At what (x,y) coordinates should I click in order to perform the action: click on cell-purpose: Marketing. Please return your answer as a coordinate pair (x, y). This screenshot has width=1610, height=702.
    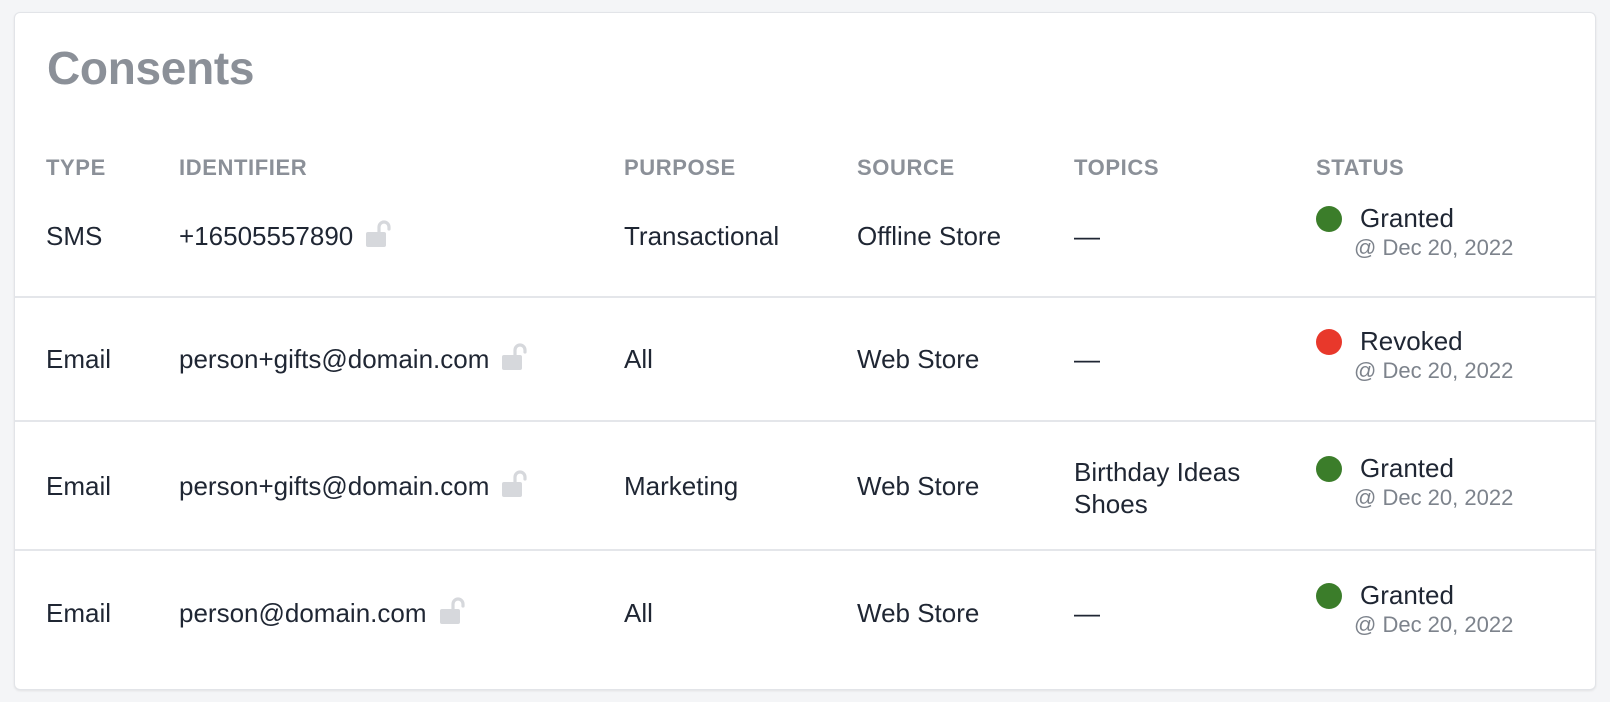
    Looking at the image, I should click on (681, 486).